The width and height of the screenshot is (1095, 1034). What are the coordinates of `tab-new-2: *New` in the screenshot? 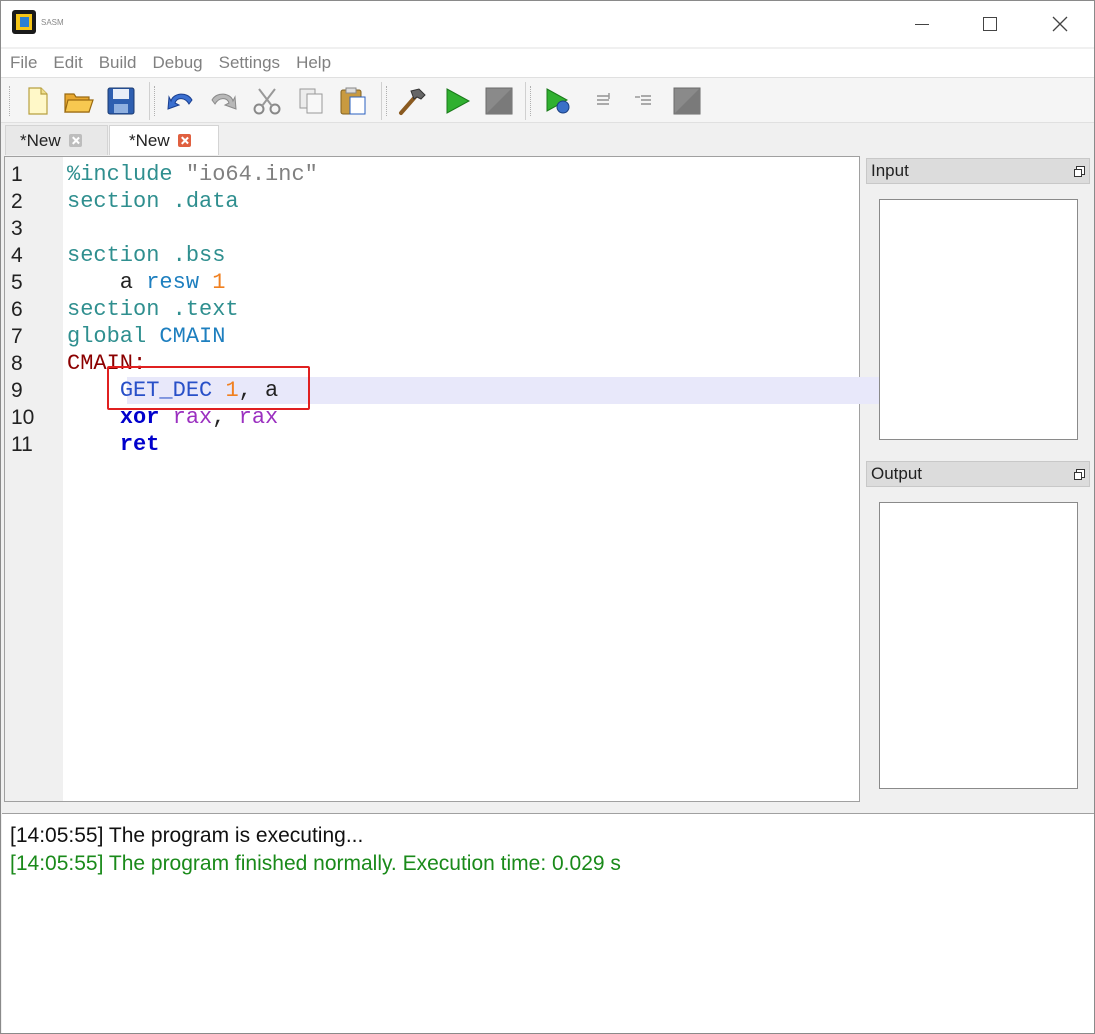 It's located at (164, 140).